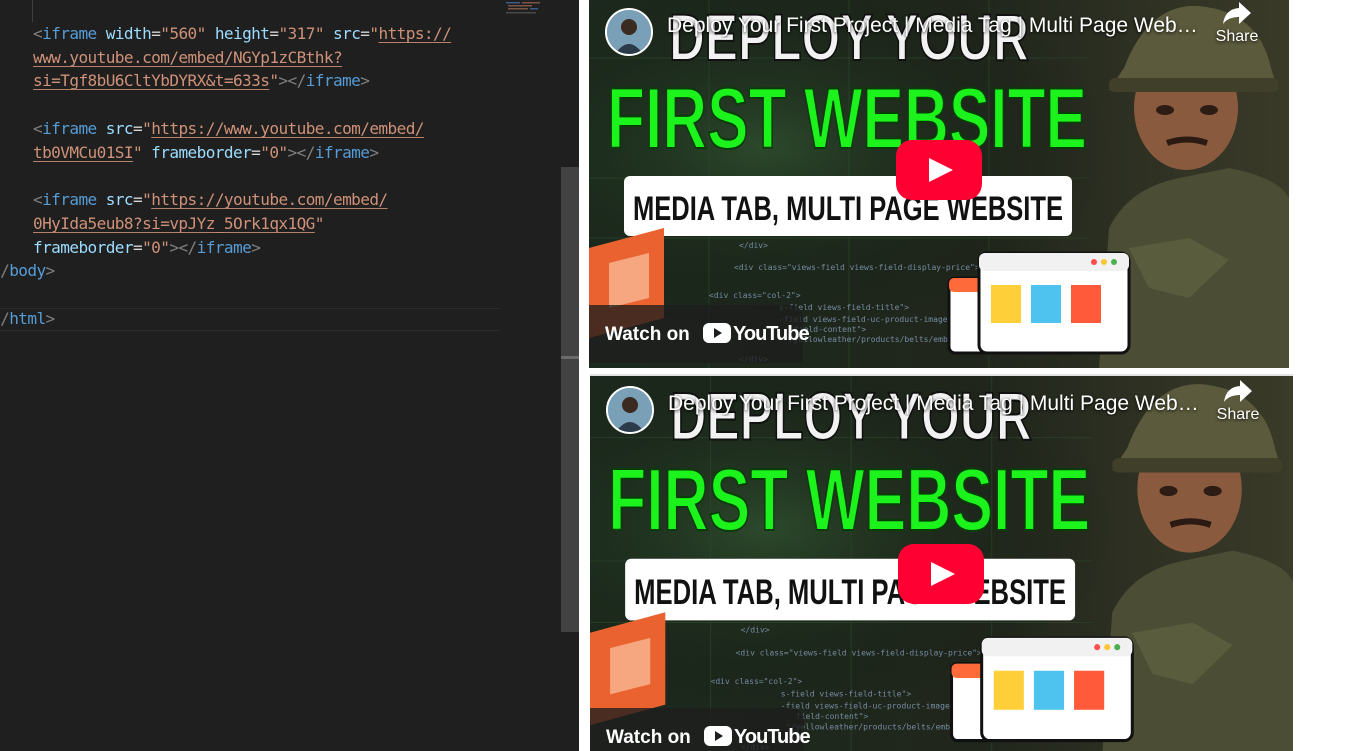 This screenshot has height=751, width=1364. Describe the element at coordinates (878, 339) in the screenshot. I see `svg-text:"/yellowleather/products/belts: "/yellowleather/products/belts/embossed` at that location.